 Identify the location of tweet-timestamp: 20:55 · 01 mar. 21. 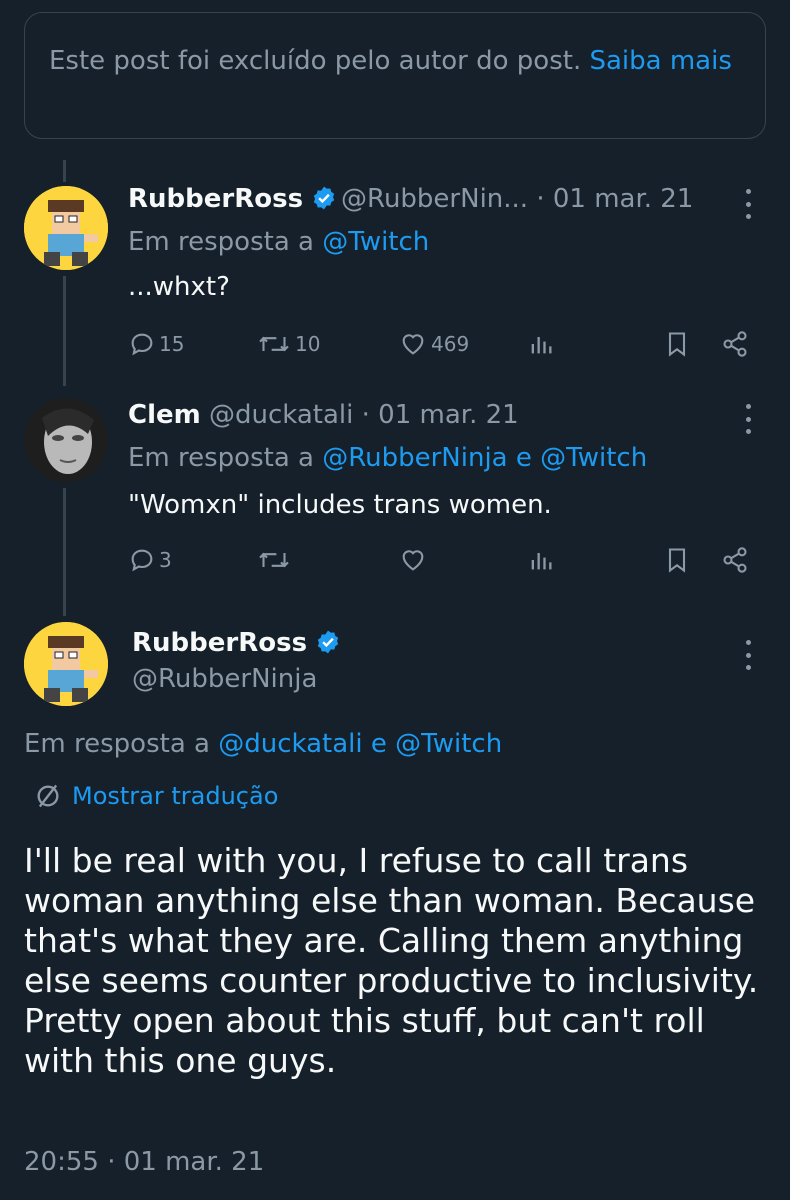
(144, 1162).